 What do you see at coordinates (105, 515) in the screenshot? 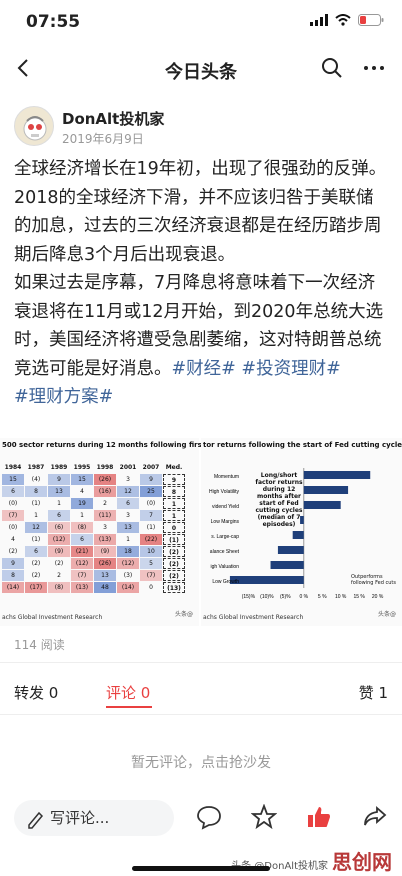
I see `table-cell: (11)` at bounding box center [105, 515].